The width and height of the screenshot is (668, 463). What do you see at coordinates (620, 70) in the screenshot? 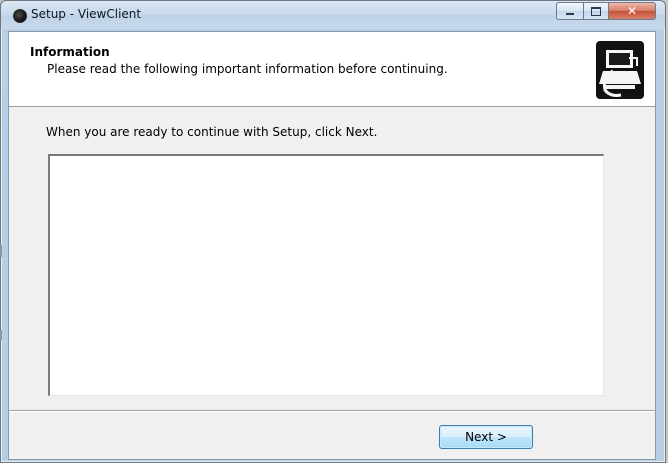
I see `setup-computer-icon` at bounding box center [620, 70].